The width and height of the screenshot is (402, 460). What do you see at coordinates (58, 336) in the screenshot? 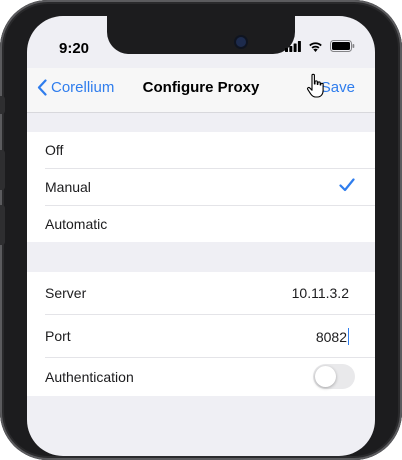
I see `port-label: Port` at bounding box center [58, 336].